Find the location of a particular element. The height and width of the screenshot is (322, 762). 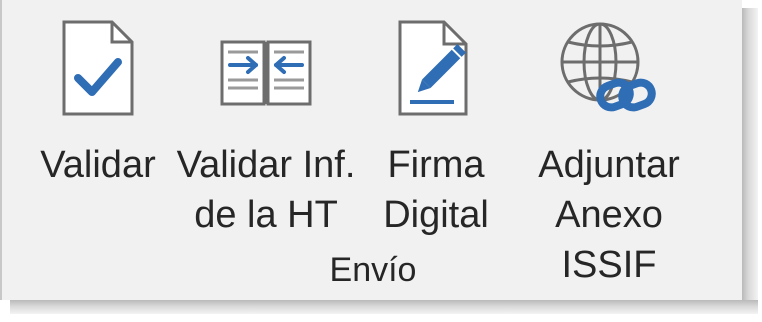

book-arrows-icon is located at coordinates (266, 74).